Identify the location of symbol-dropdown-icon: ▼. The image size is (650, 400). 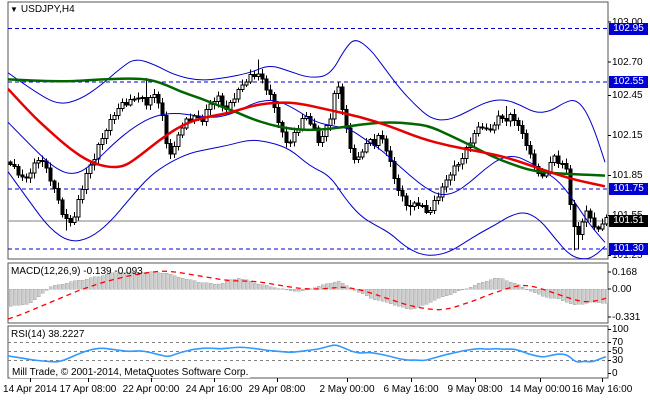
(14, 9).